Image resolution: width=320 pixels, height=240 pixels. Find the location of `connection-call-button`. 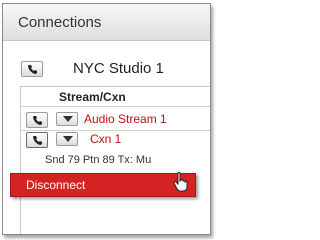

connection-call-button is located at coordinates (37, 140).